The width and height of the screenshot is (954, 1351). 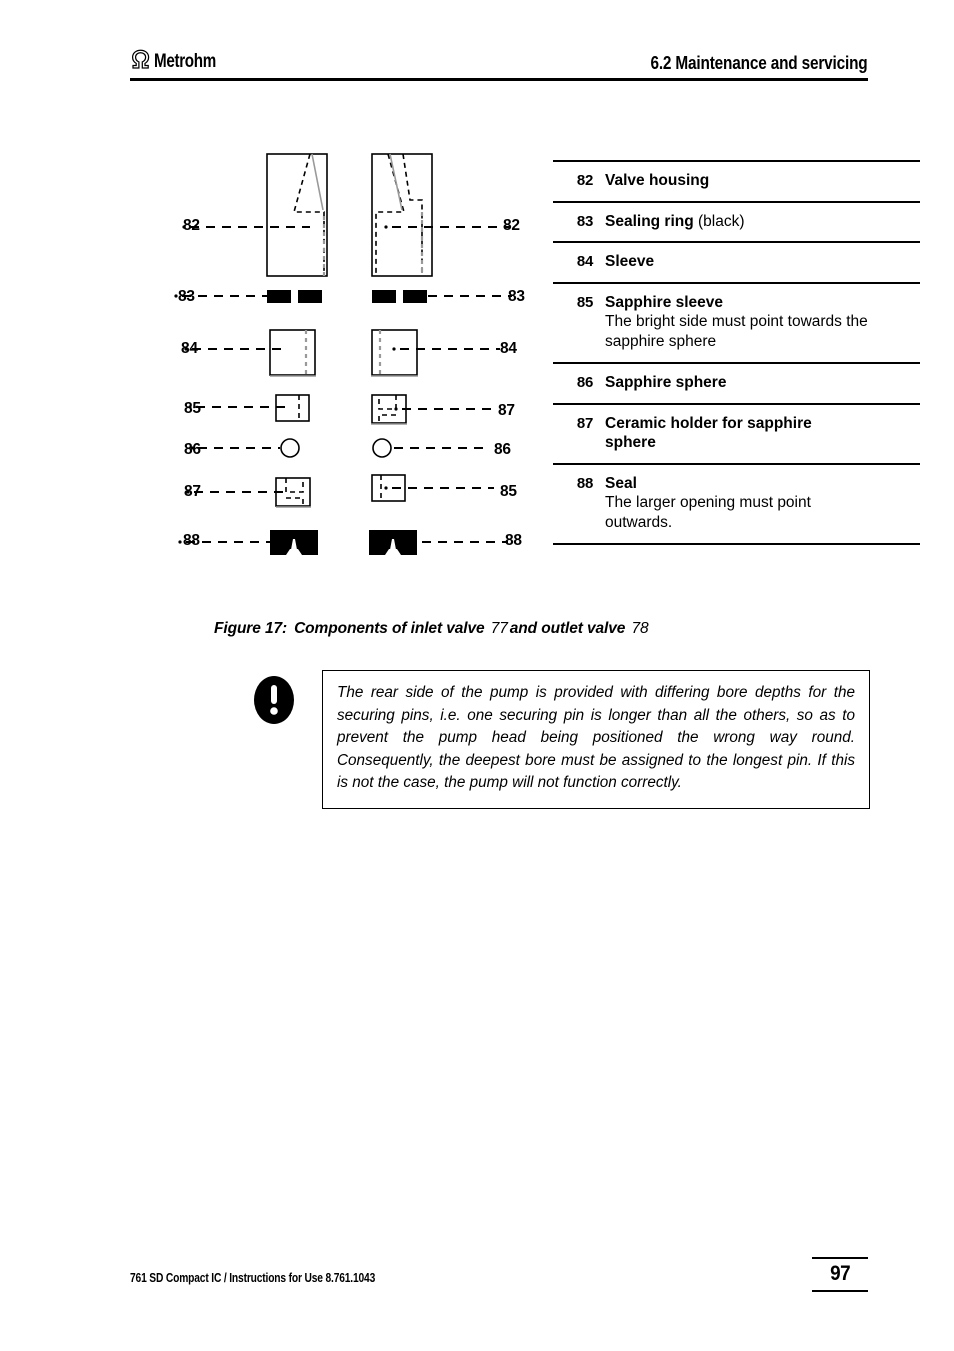 I want to click on diagram-label-right-83: 83, so click(x=516, y=296).